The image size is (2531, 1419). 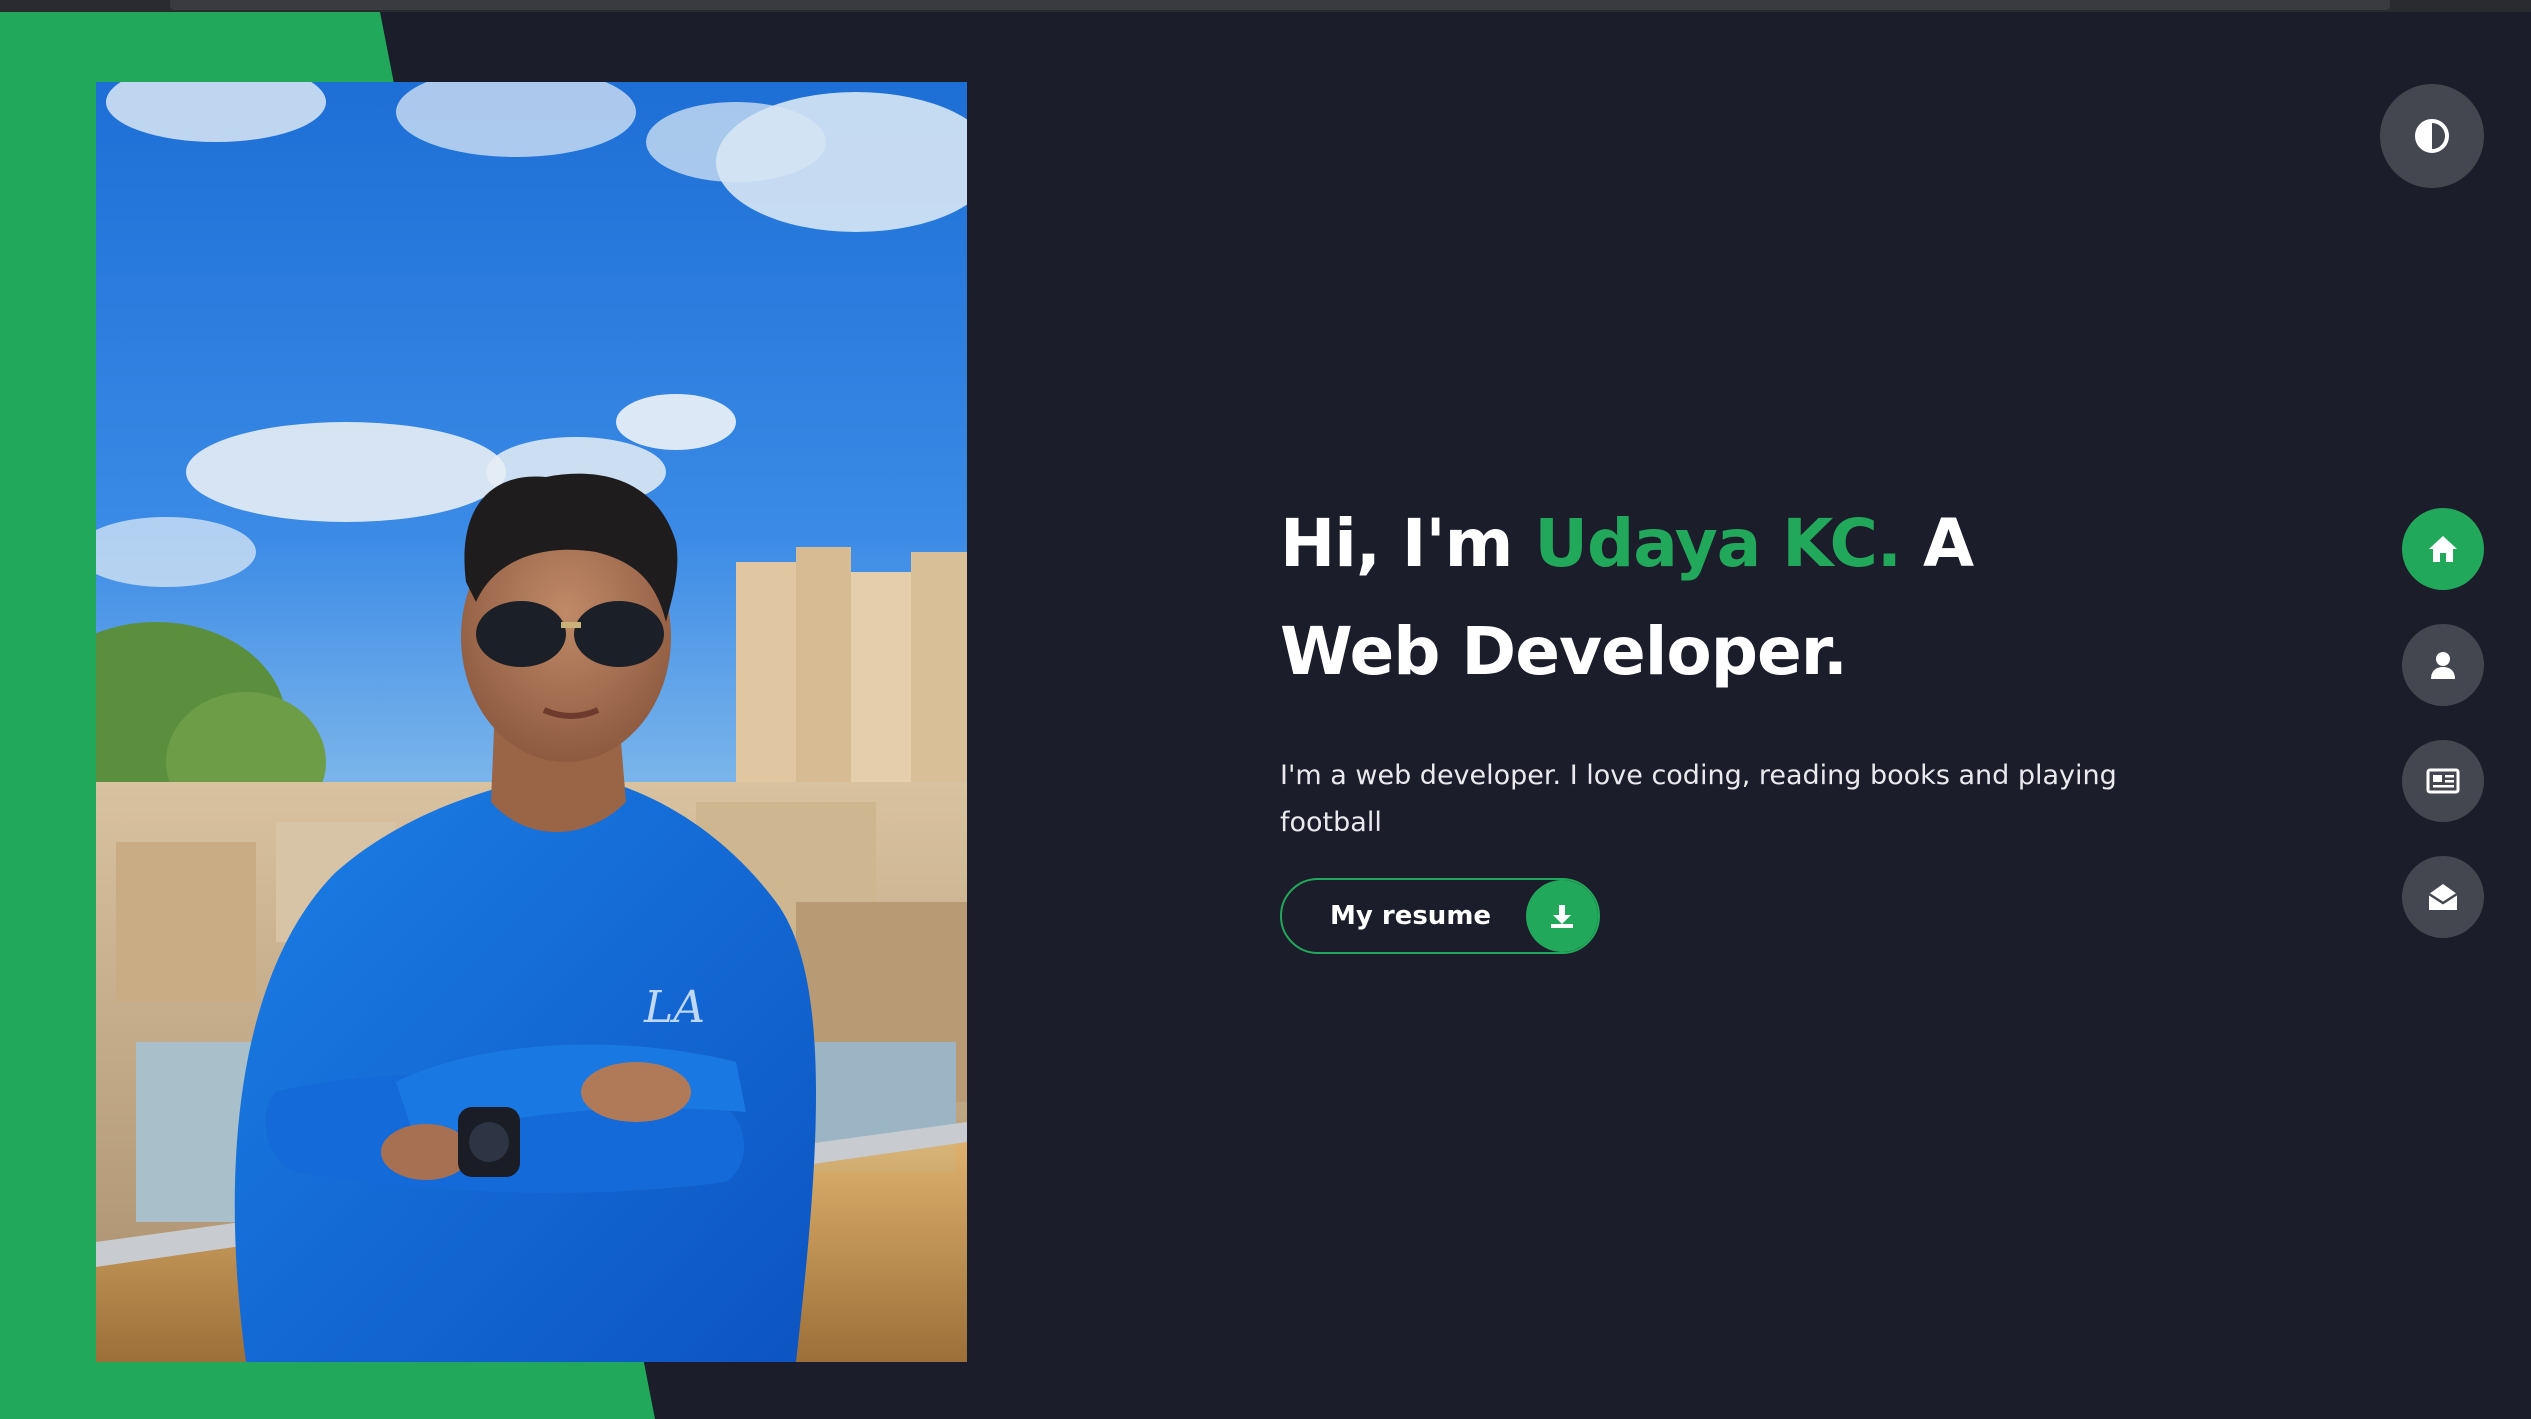 I want to click on user-icon, so click(x=2443, y=665).